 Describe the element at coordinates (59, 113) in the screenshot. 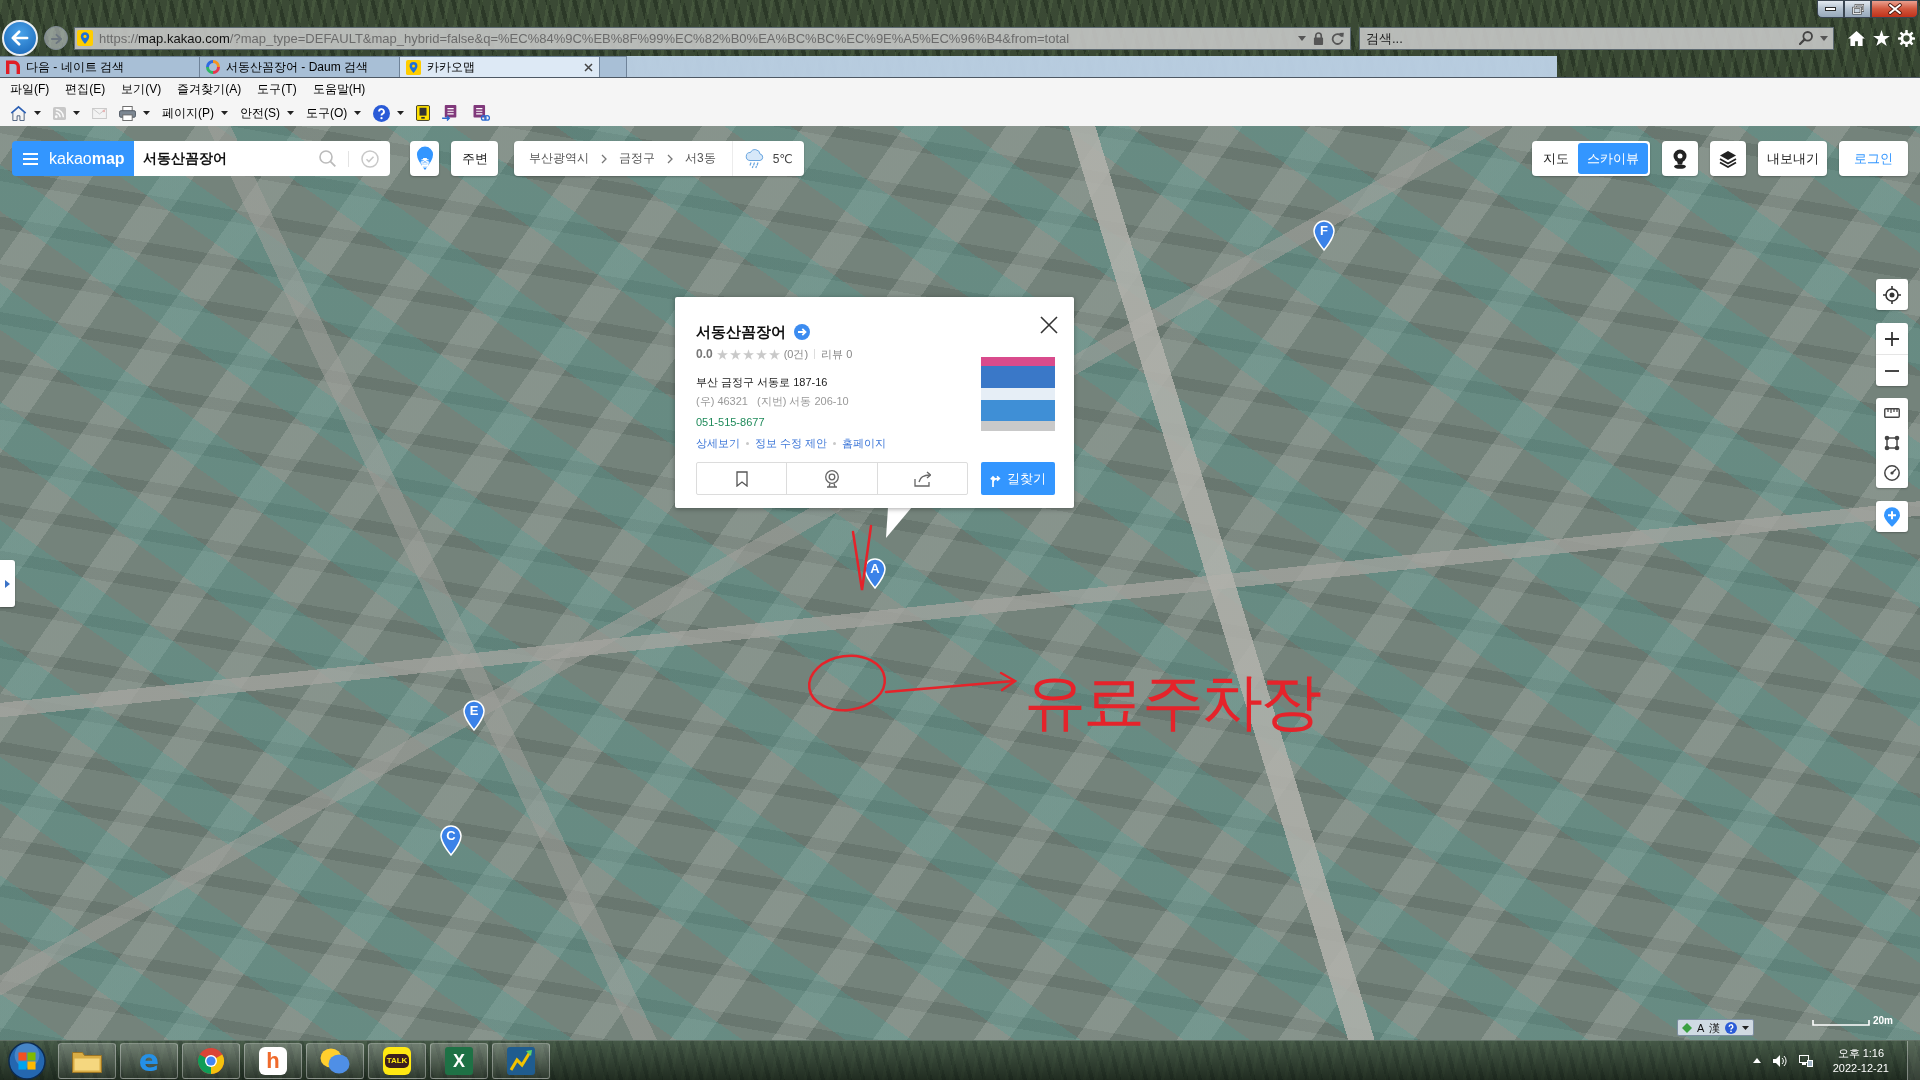

I see `feed-icon` at that location.